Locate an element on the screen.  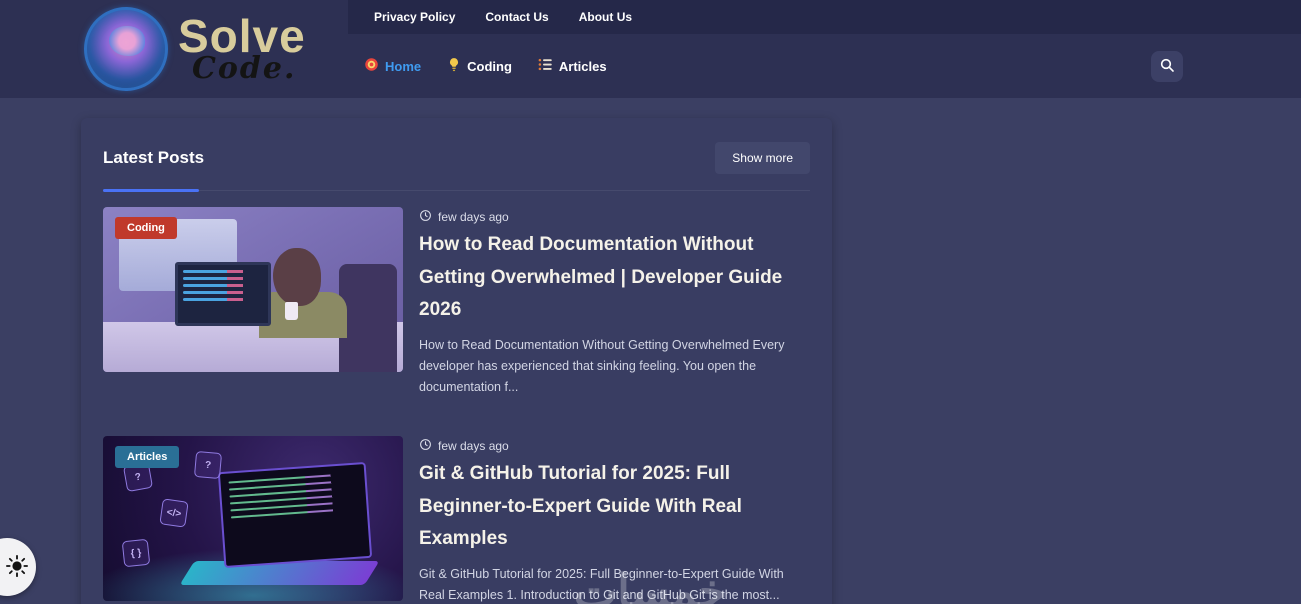
illustration-chair is located at coordinates (368, 318).